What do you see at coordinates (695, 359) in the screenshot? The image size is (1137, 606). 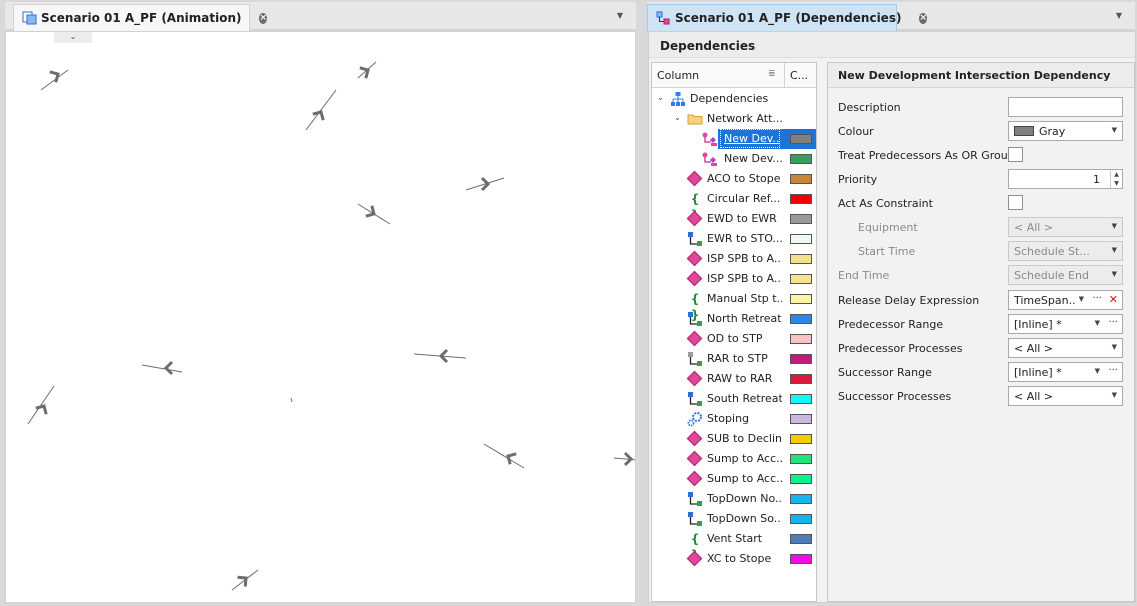 I see `network-node-grey-icon` at bounding box center [695, 359].